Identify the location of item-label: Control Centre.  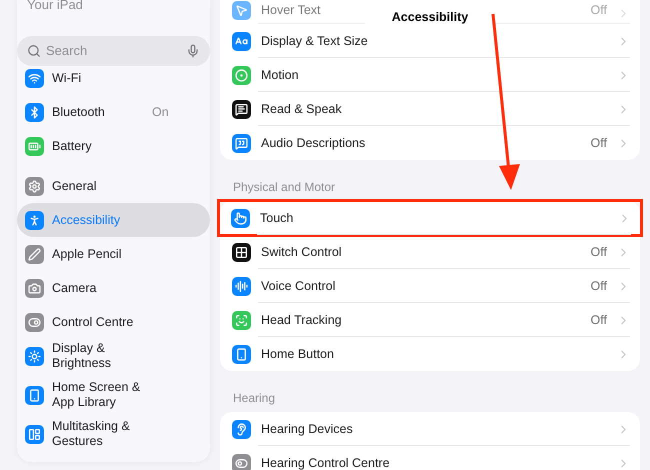
(93, 322).